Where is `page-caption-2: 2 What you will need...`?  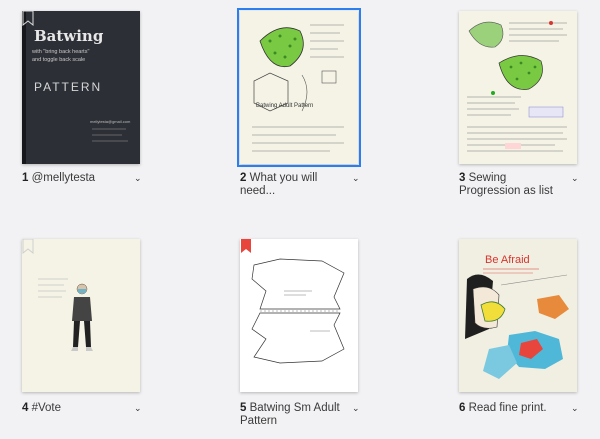 page-caption-2: 2 What you will need... is located at coordinates (294, 185).